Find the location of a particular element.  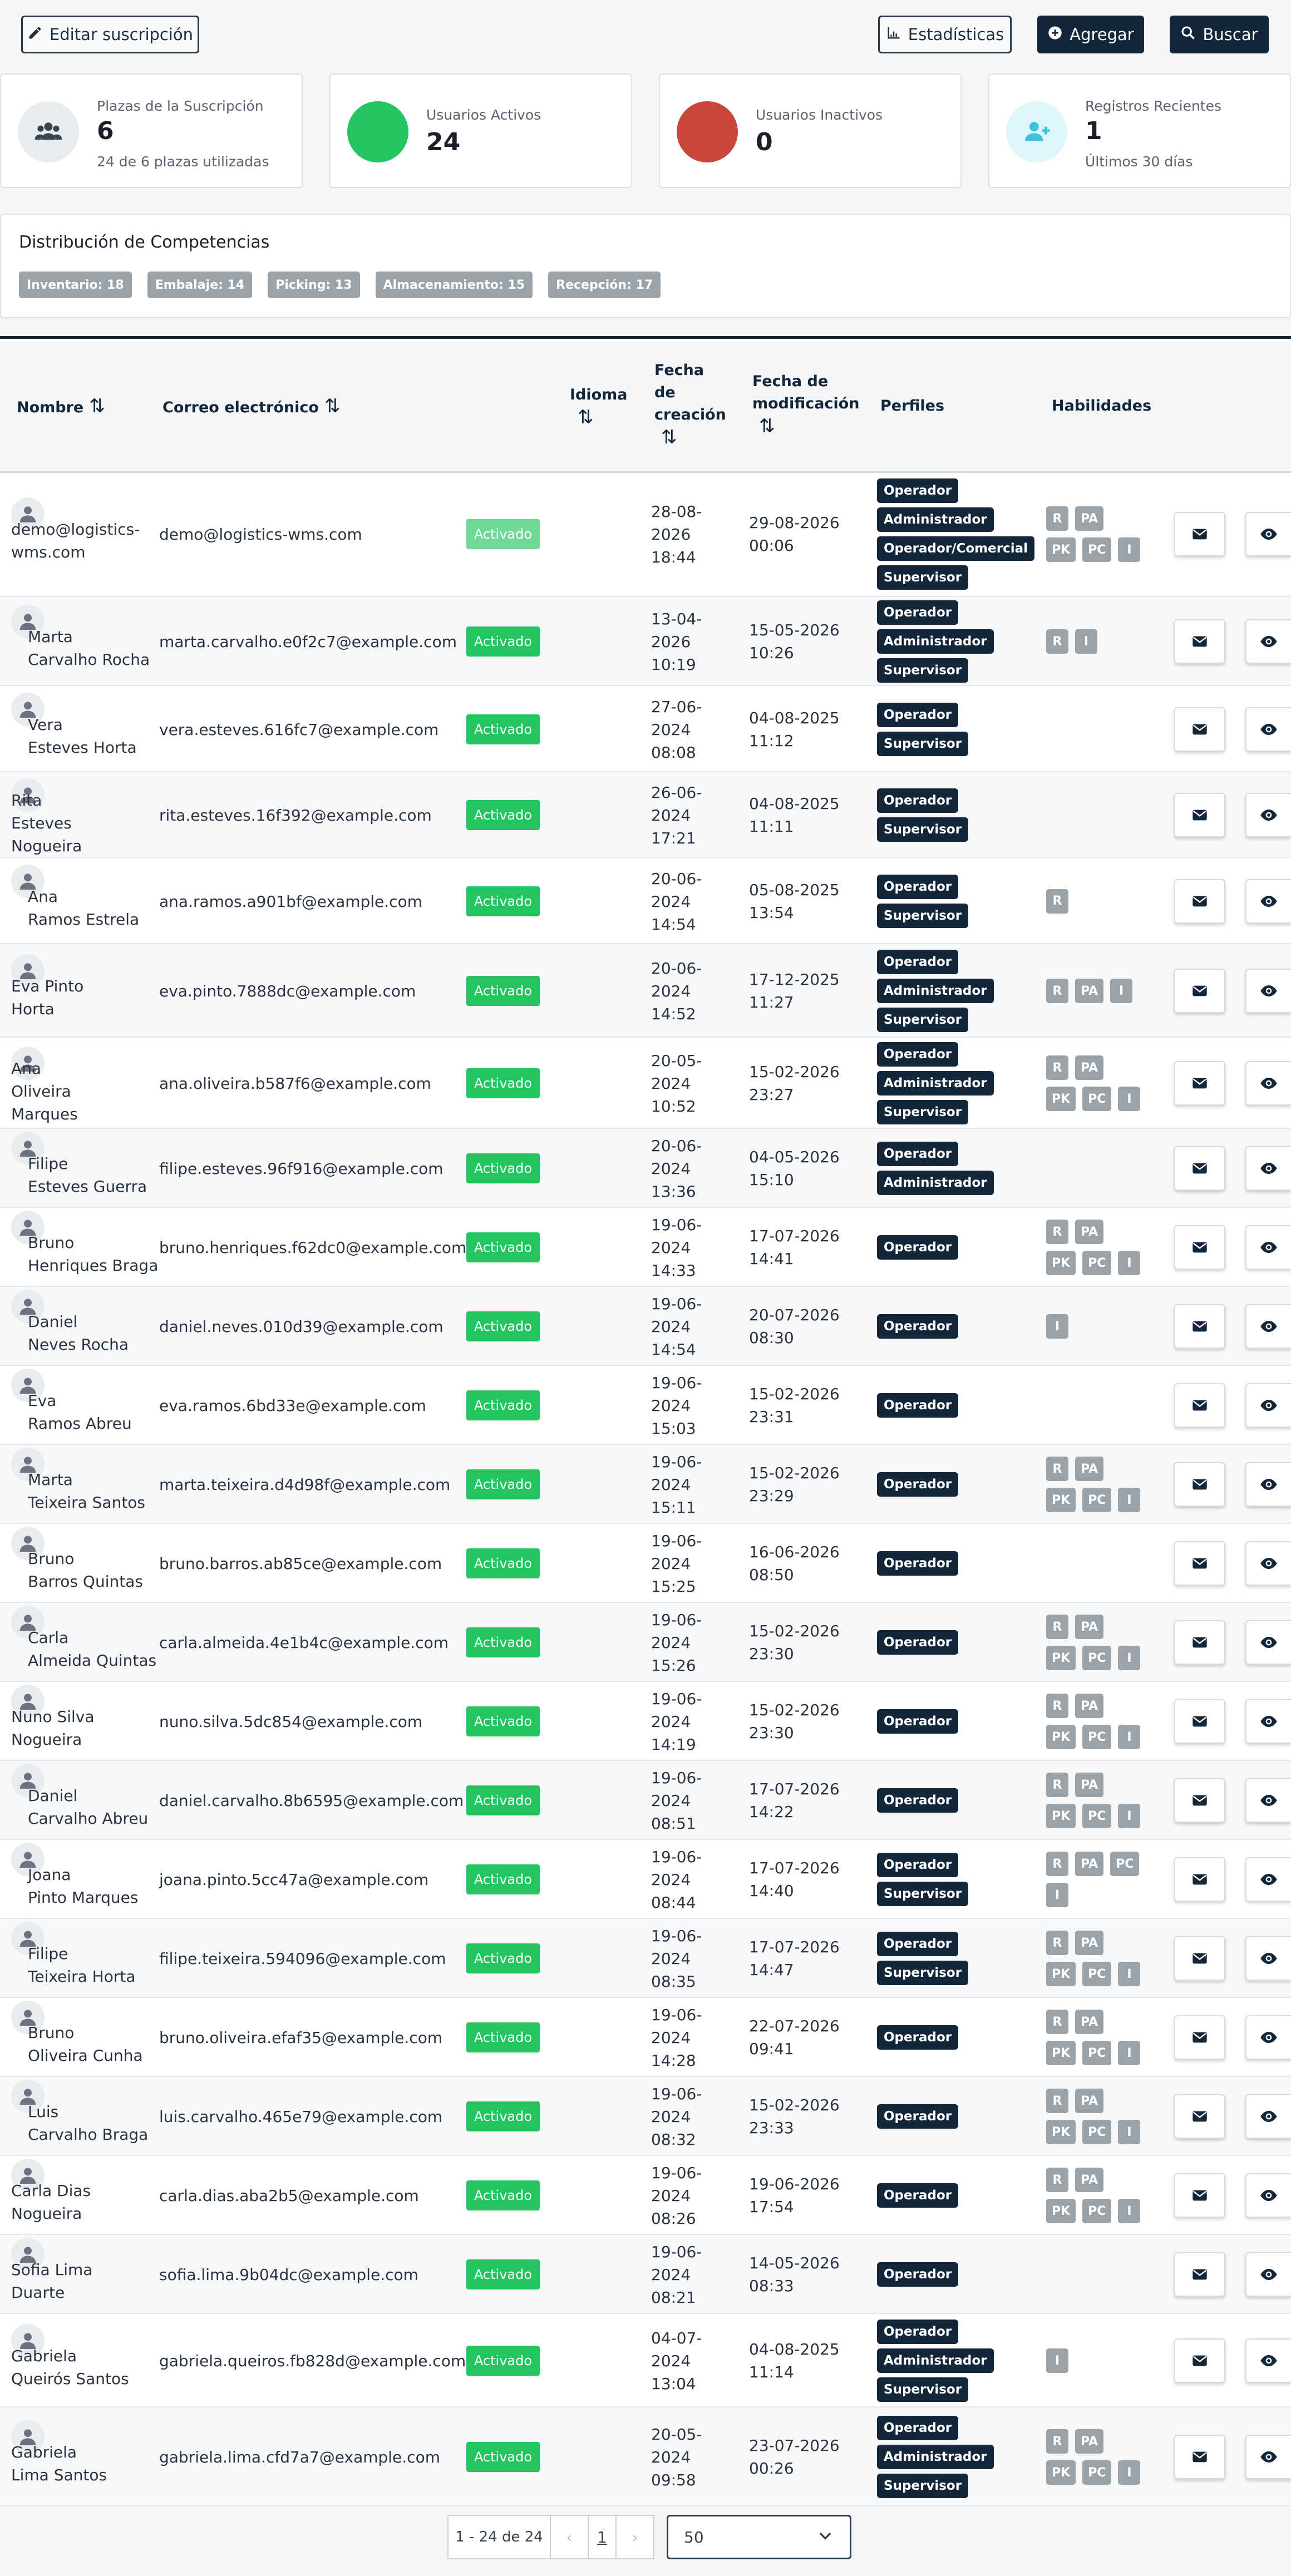

column-language: Idioma ⇅ is located at coordinates (599, 406).